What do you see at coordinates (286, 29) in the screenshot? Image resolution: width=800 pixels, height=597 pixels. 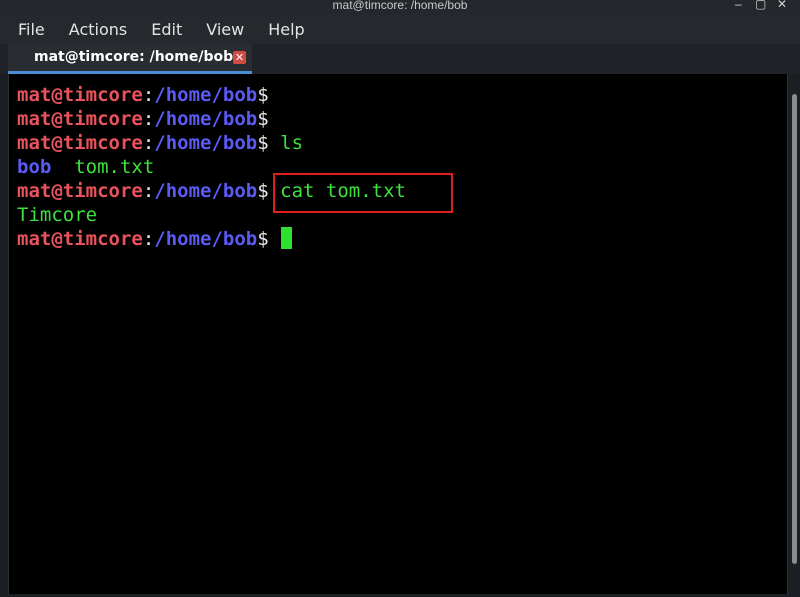 I see `menu-help: Help` at bounding box center [286, 29].